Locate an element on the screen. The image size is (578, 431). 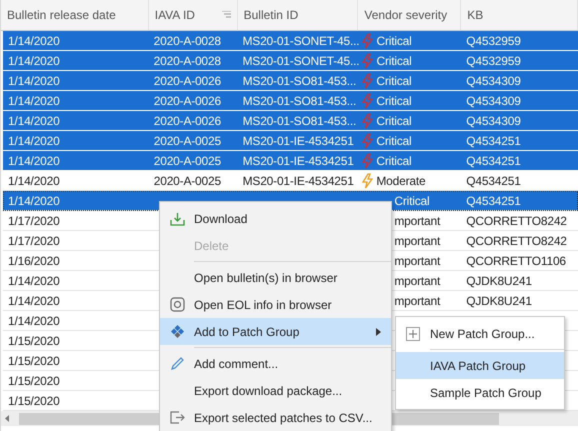
table-cell: QCORRETTO1106 is located at coordinates (516, 261).